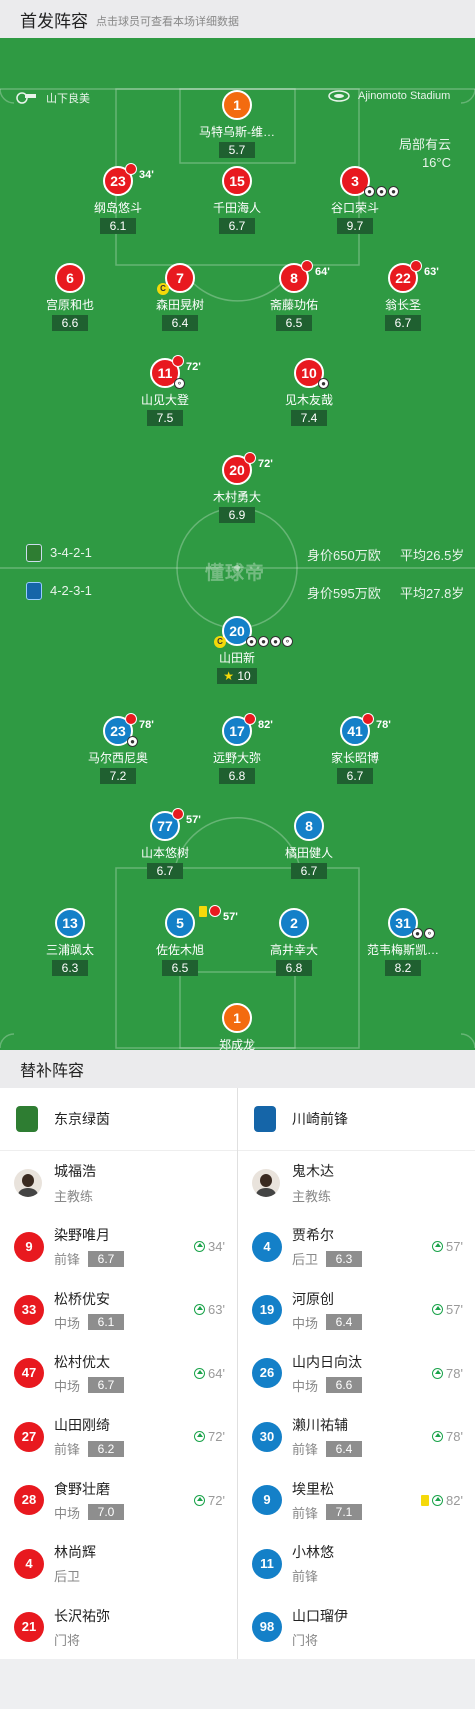 This screenshot has width=475, height=1709. I want to click on rating-wrap: 5.7, so click(237, 149).